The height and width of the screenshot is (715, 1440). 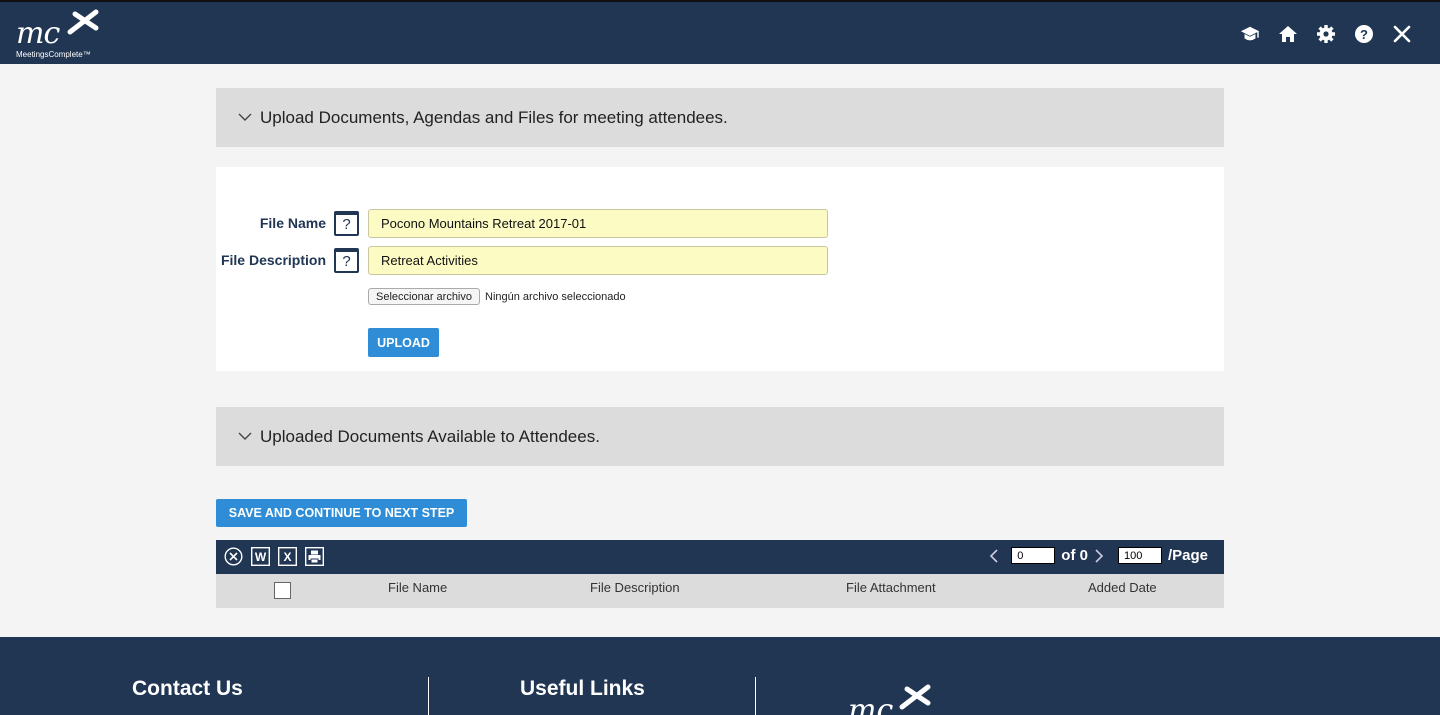 I want to click on graduation-cap-icon, so click(x=1250, y=34).